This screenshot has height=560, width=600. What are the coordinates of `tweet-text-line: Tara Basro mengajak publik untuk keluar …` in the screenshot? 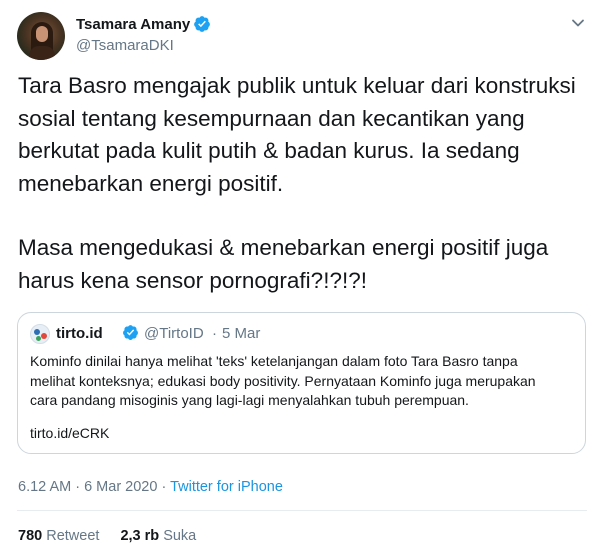 It's located at (297, 85).